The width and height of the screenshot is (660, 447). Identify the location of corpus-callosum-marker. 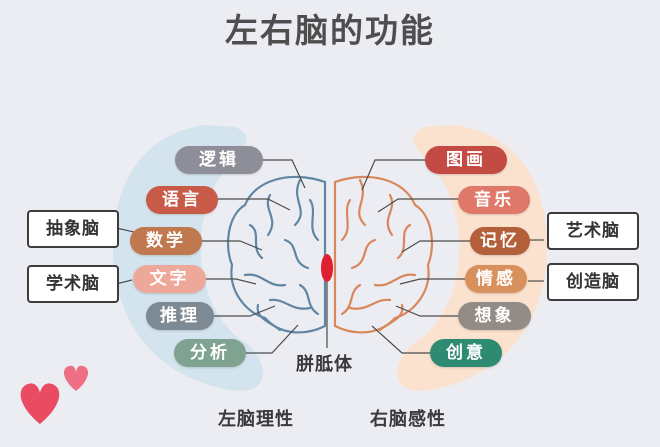
(327, 268).